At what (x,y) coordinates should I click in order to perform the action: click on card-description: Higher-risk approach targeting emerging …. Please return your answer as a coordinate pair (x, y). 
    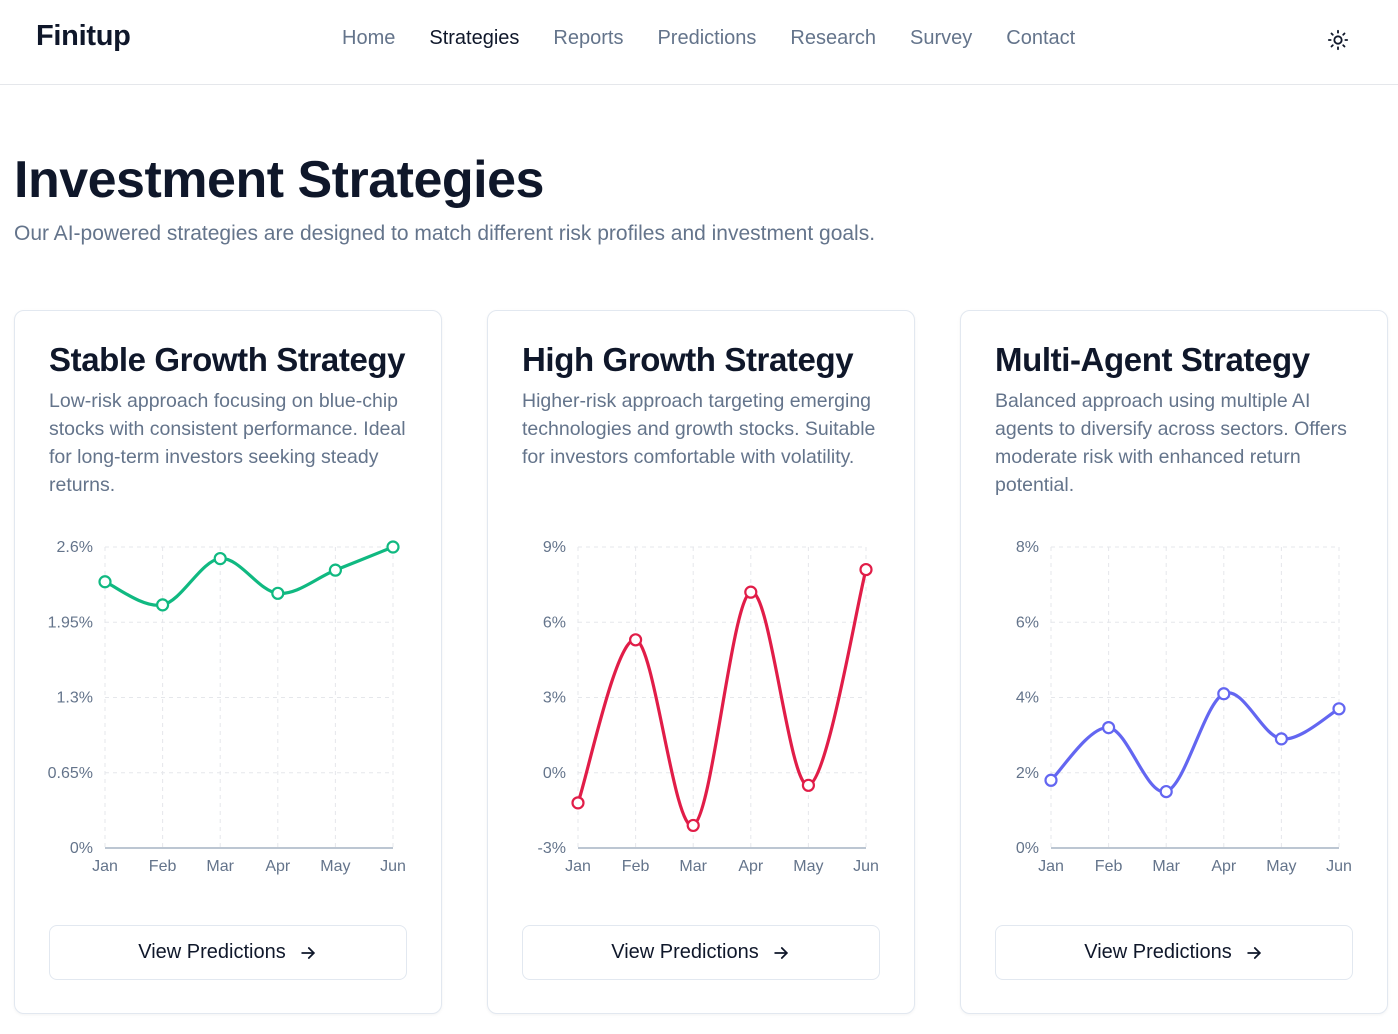
    Looking at the image, I should click on (699, 429).